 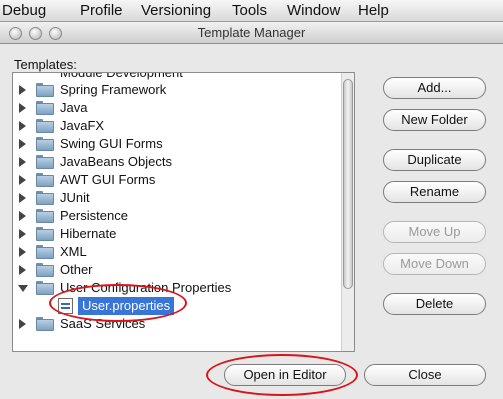 I want to click on tree-row-label: Hibernate, so click(x=88, y=233).